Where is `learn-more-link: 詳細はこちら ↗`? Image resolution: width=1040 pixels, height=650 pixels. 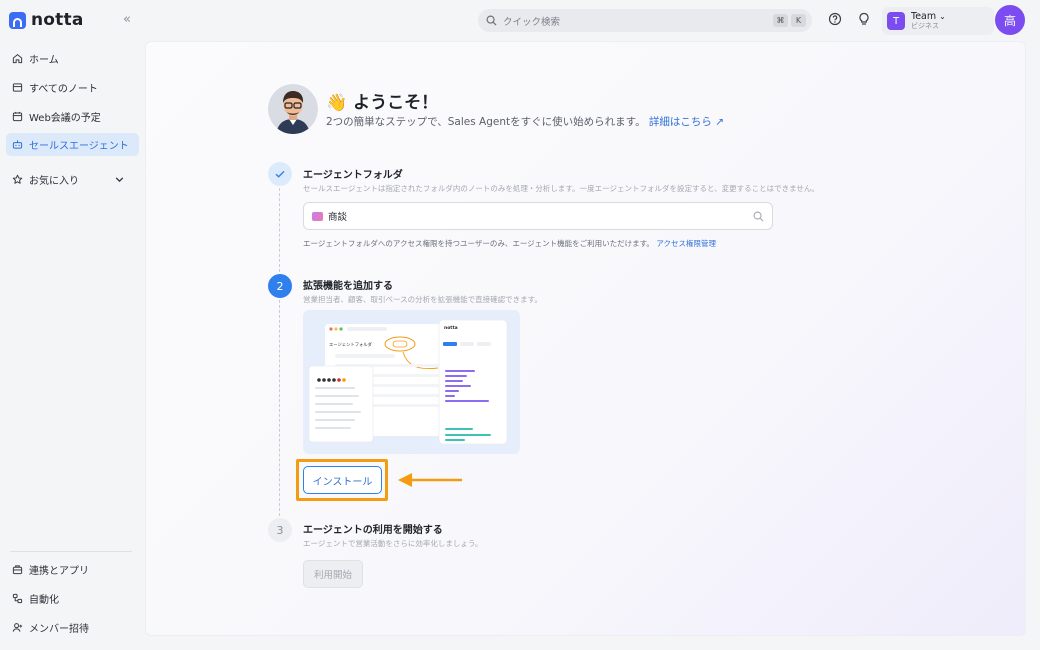 learn-more-link: 詳細はこちら ↗ is located at coordinates (686, 122).